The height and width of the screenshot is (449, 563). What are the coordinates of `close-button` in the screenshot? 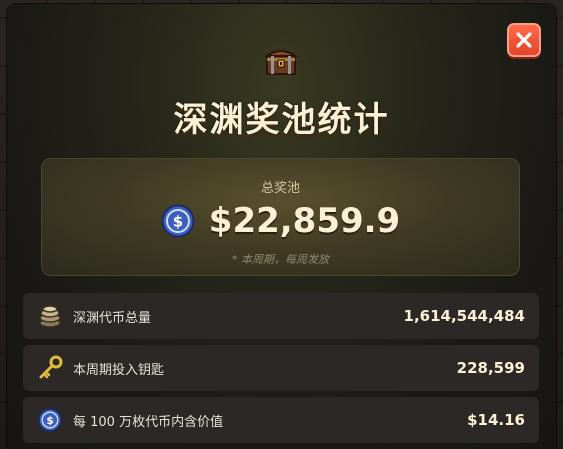 It's located at (524, 40).